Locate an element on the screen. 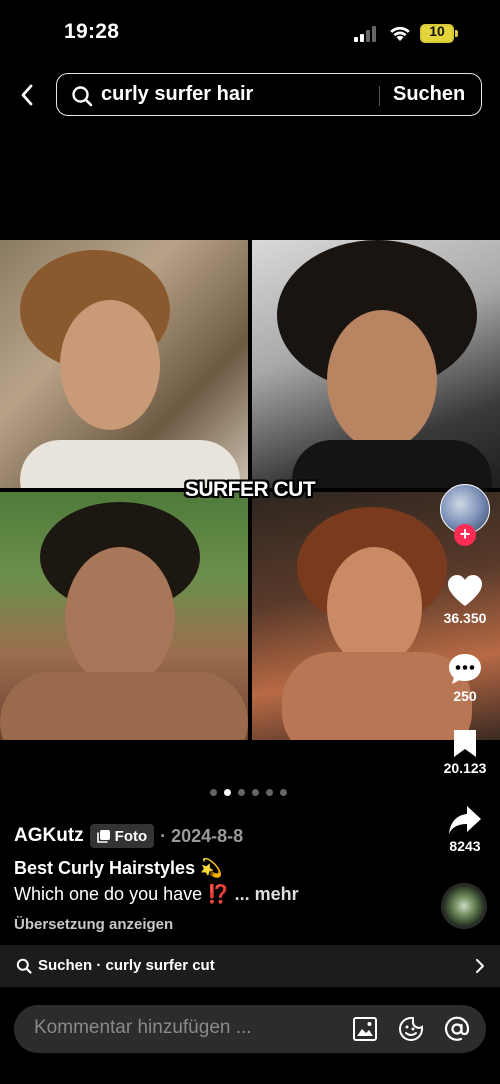 This screenshot has height=1084, width=500. photo-shoulders-shape is located at coordinates (124, 706).